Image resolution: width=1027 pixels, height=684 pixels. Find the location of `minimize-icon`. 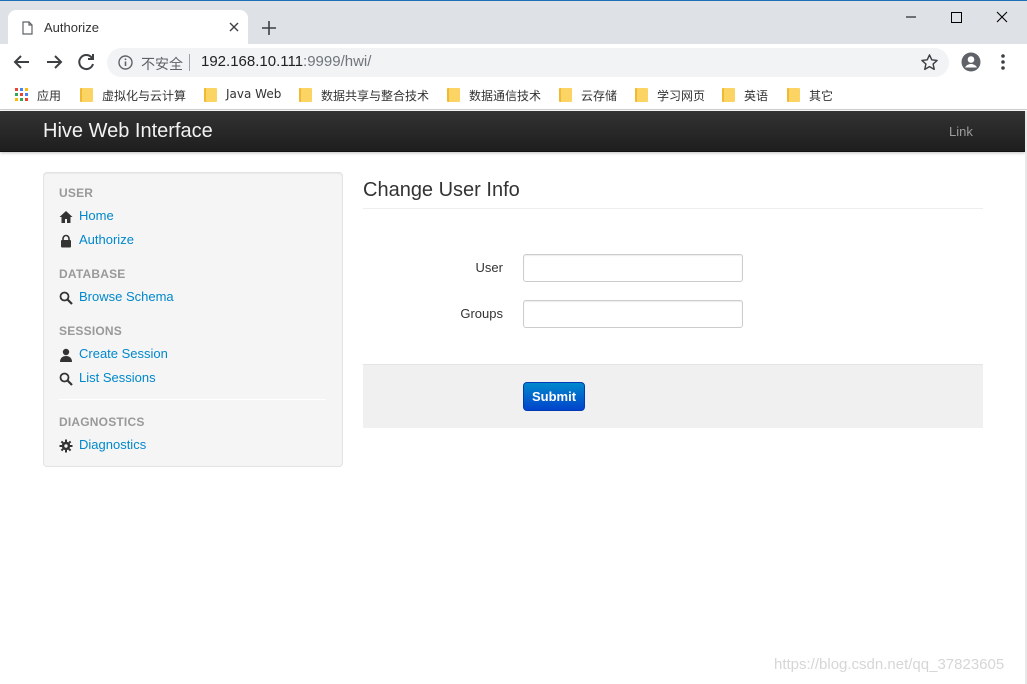

minimize-icon is located at coordinates (911, 18).